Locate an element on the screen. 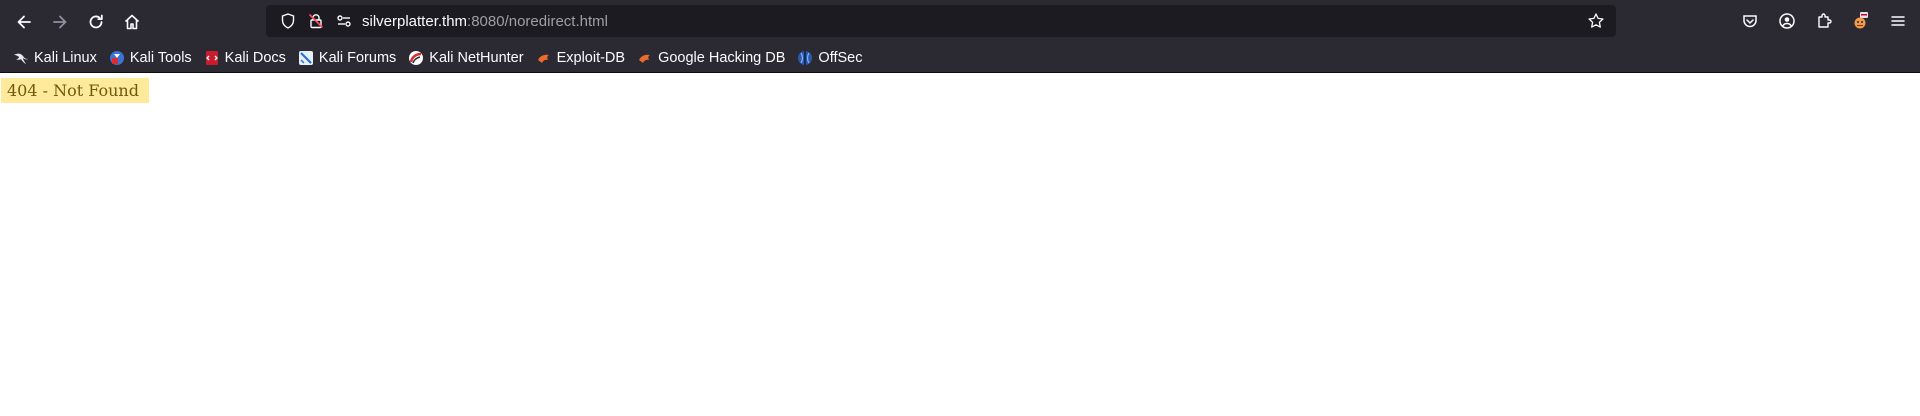 The width and height of the screenshot is (1920, 416). kali-tools-icon is located at coordinates (117, 58).